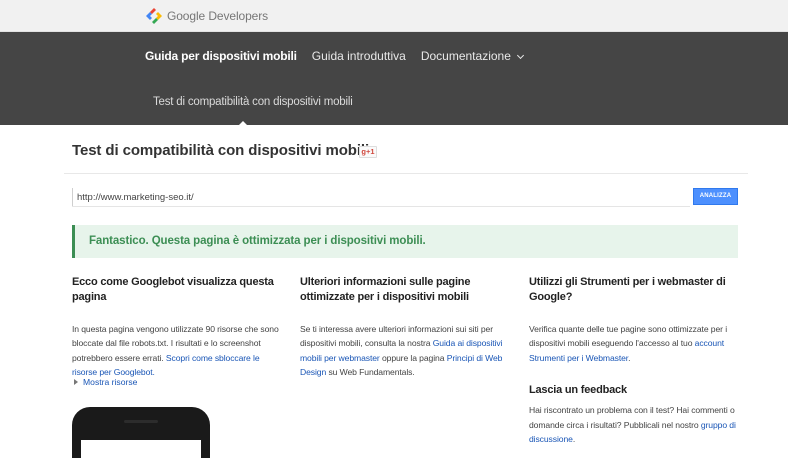 The width and height of the screenshot is (788, 458). What do you see at coordinates (141, 421) in the screenshot?
I see `phone-speaker` at bounding box center [141, 421].